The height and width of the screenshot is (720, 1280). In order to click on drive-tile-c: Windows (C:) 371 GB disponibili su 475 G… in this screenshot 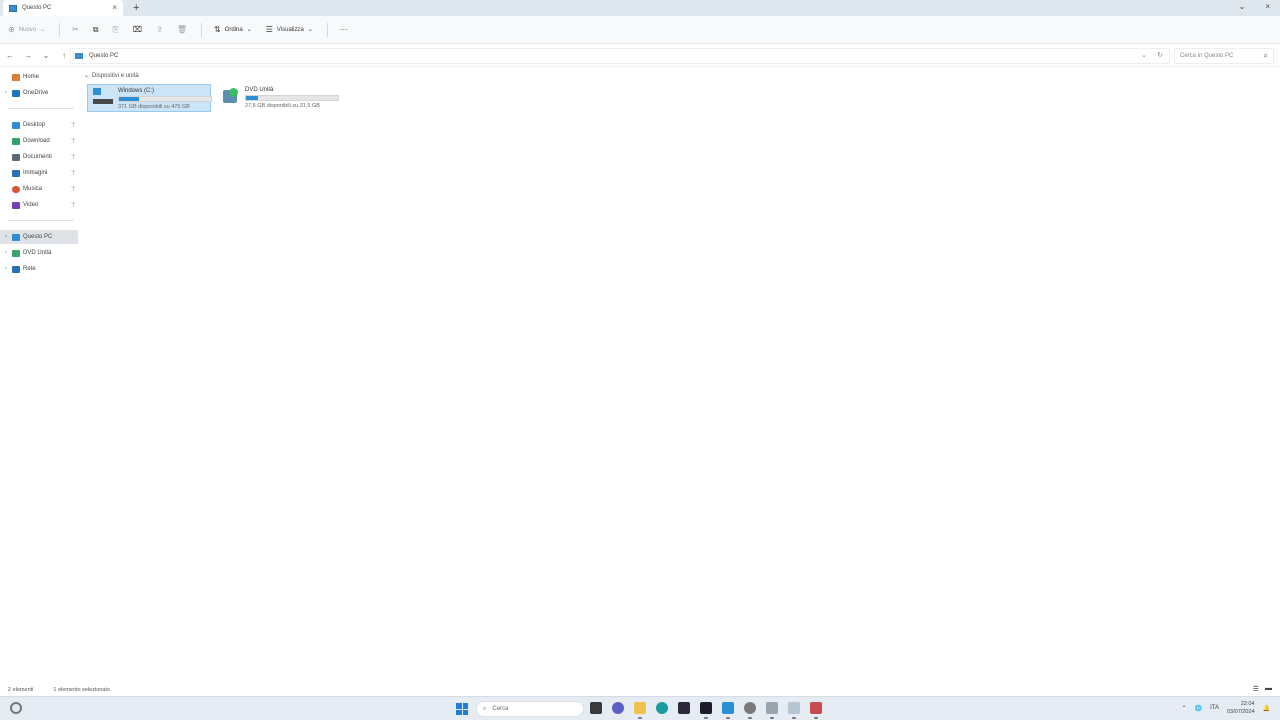, I will do `click(149, 98)`.